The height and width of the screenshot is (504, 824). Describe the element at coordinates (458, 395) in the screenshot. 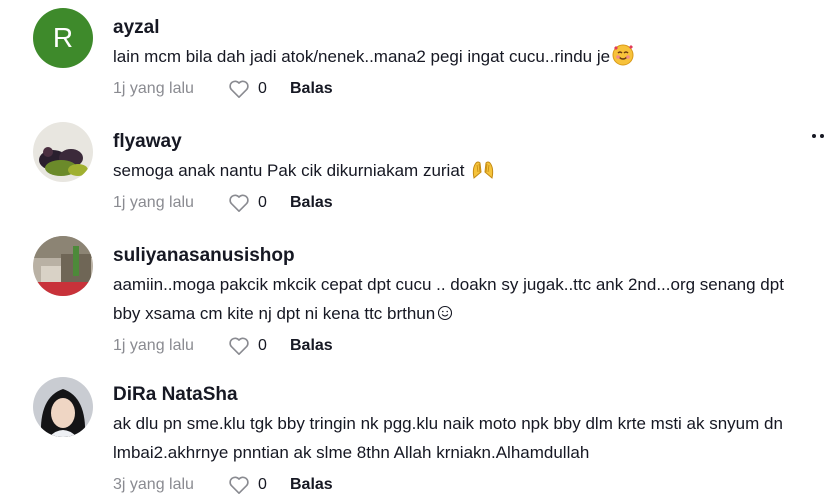

I see `comment-username: DiRa NataSha` at that location.